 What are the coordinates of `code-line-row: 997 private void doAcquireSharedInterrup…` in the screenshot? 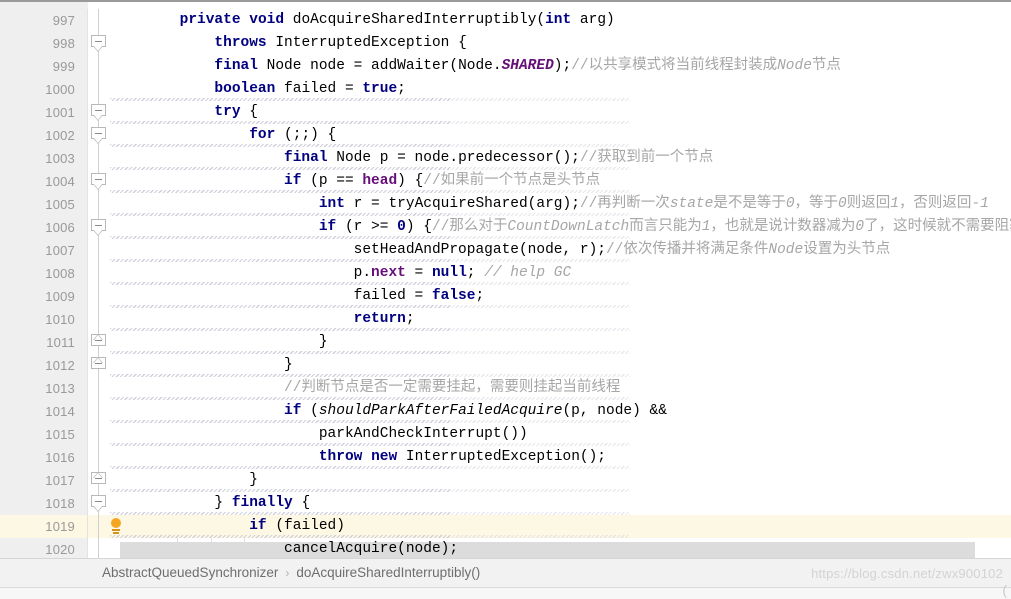 It's located at (505, 20).